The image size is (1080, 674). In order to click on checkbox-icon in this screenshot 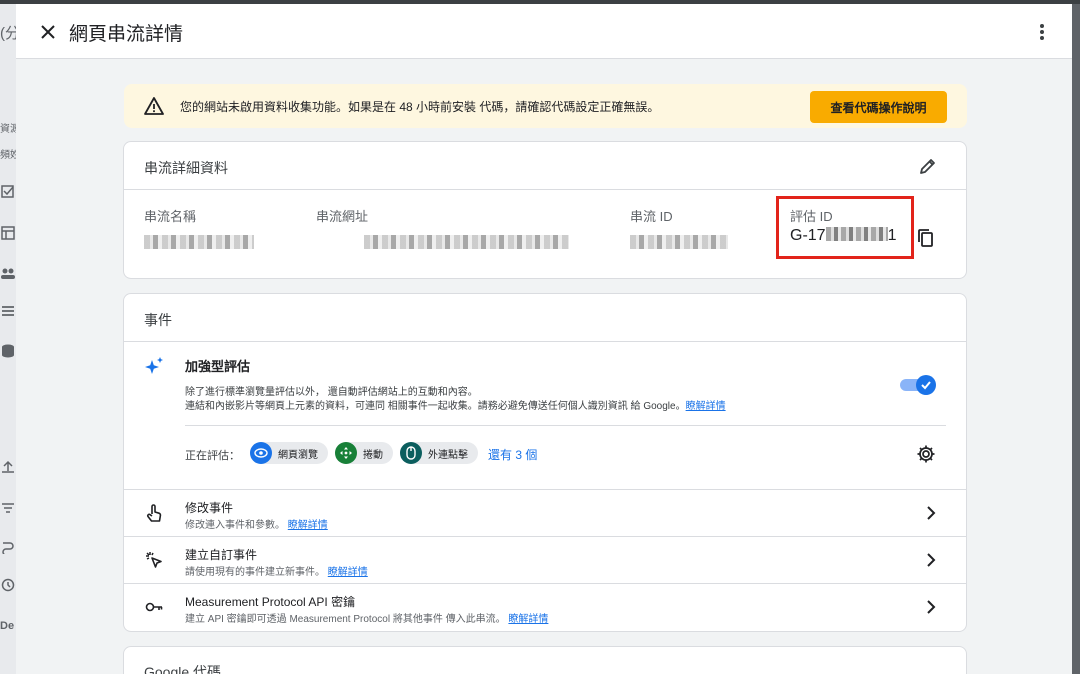, I will do `click(7, 191)`.